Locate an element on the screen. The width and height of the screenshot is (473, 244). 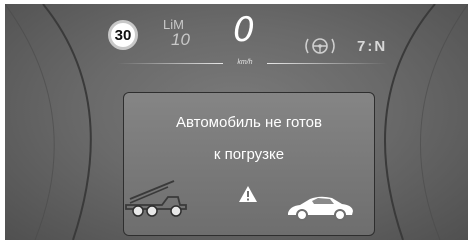
steering-assist-icon is located at coordinates (320, 46).